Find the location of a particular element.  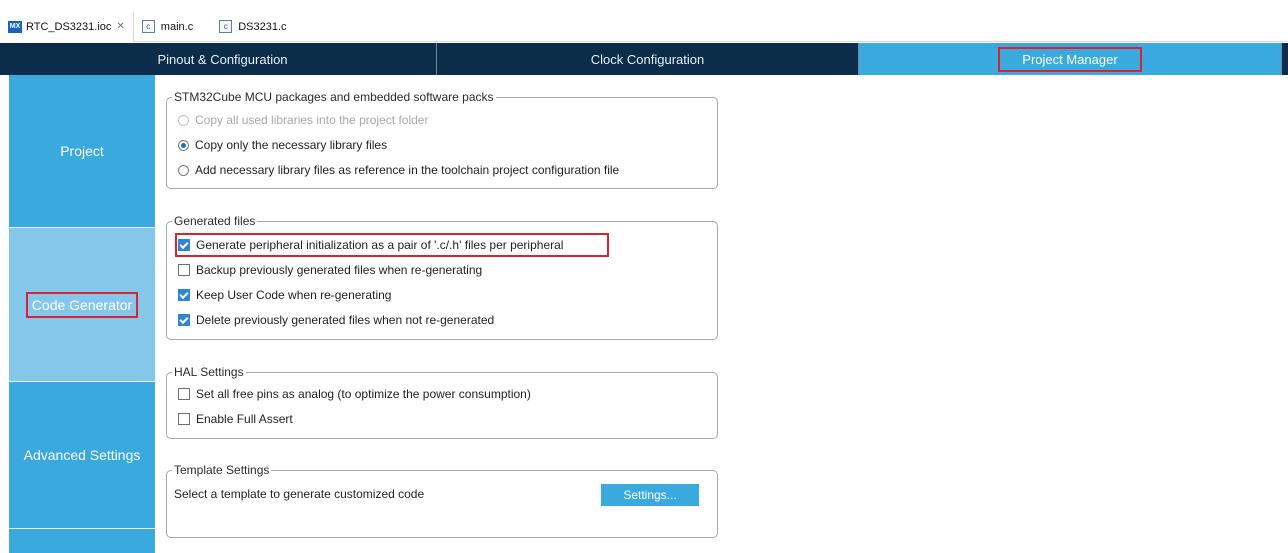

tab-label: Project Manager is located at coordinates (1070, 59).